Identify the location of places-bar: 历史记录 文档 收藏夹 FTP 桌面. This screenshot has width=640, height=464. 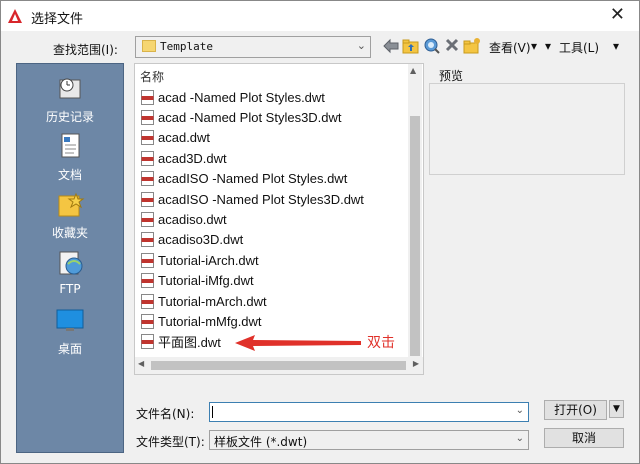
(70, 258).